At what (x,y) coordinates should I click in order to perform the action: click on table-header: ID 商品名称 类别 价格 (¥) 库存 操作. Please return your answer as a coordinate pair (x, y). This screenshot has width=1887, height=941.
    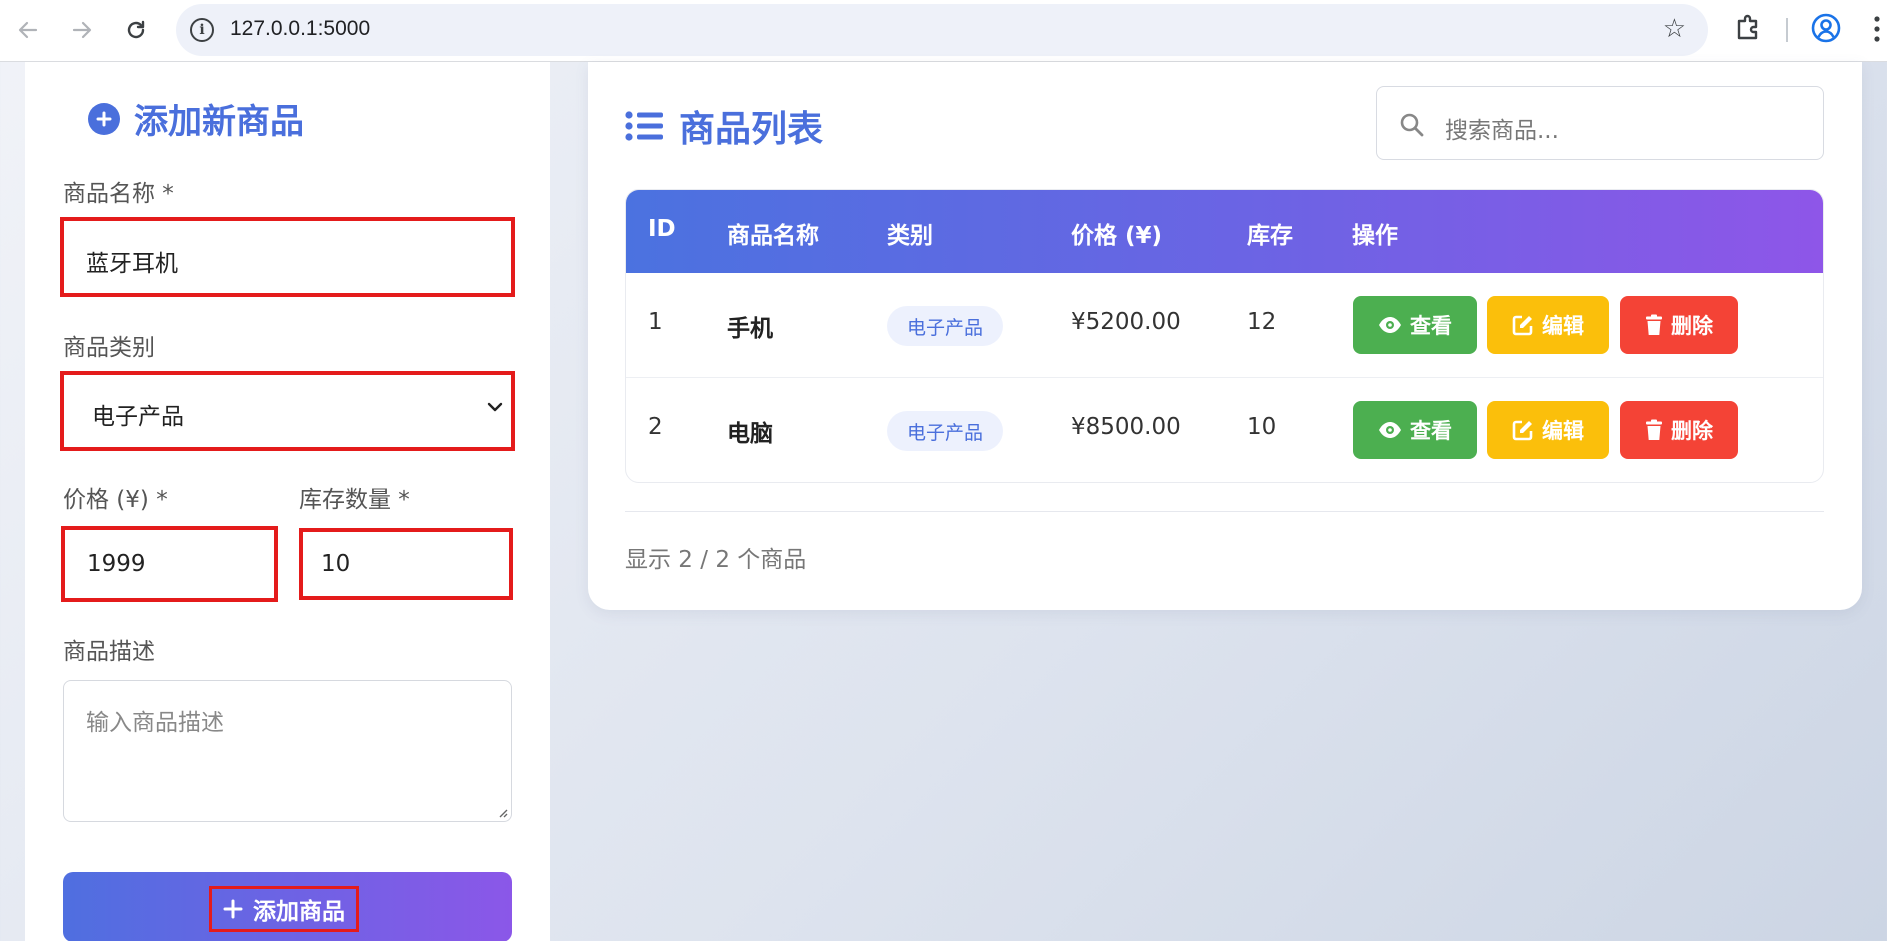
    Looking at the image, I should click on (1224, 231).